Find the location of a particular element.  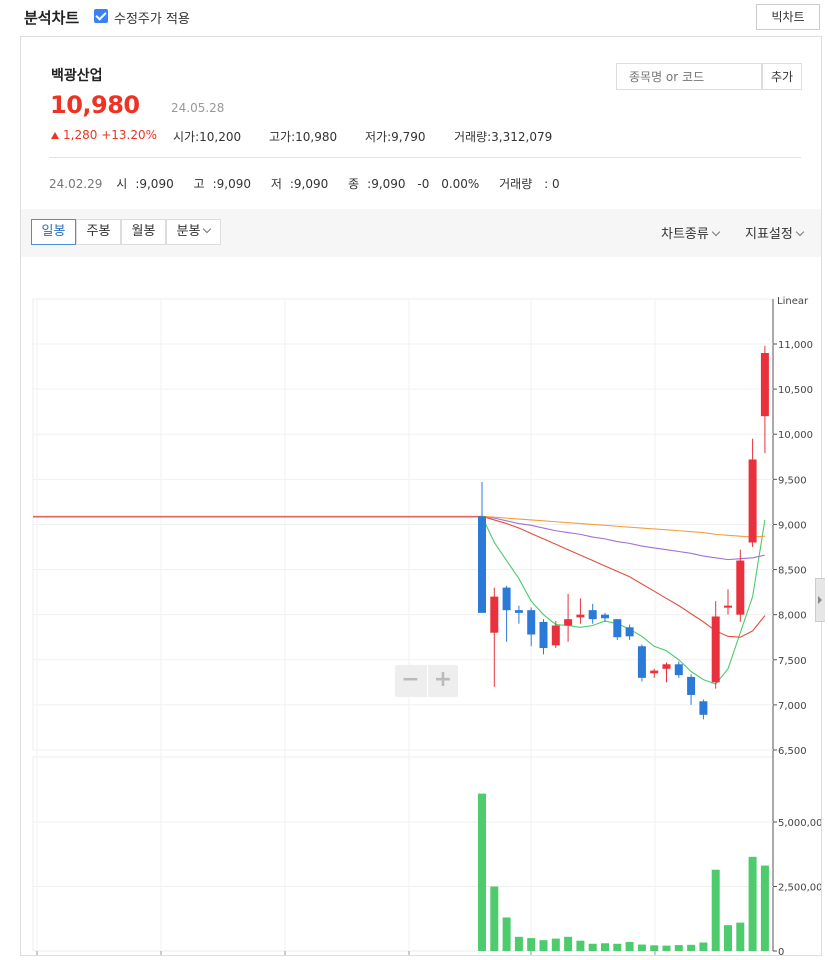

chart-toolbar: 일봉 주봉 월봉 분봉 차트종류 지표설정 is located at coordinates (421, 233).